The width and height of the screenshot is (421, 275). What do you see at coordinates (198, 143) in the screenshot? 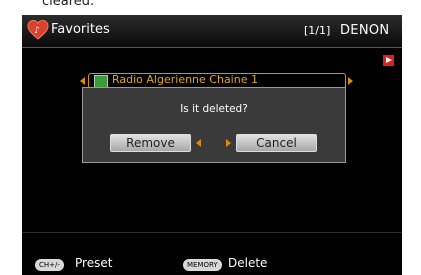
I see `selector-left-icon` at bounding box center [198, 143].